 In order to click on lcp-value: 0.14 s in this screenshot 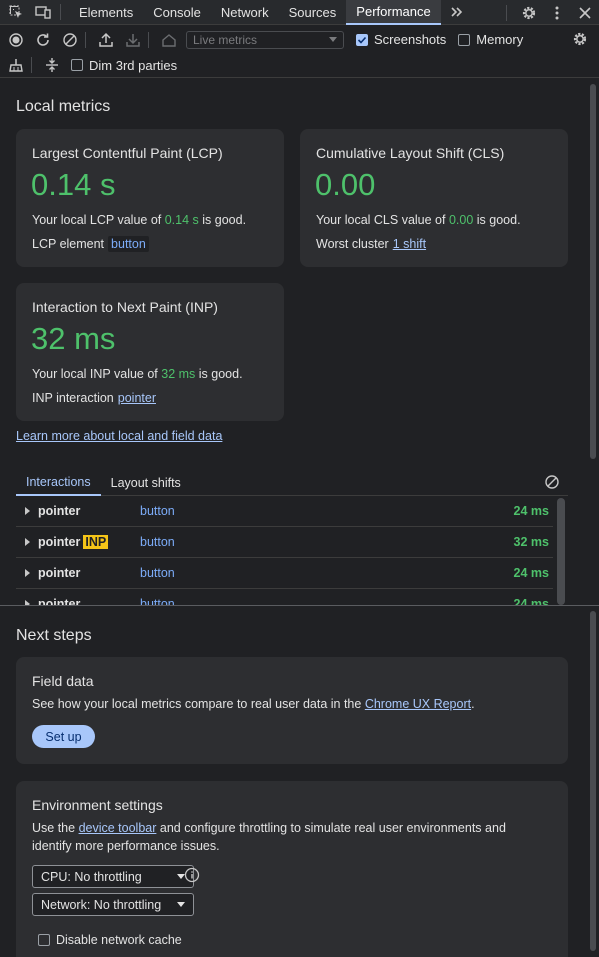, I will do `click(73, 184)`.